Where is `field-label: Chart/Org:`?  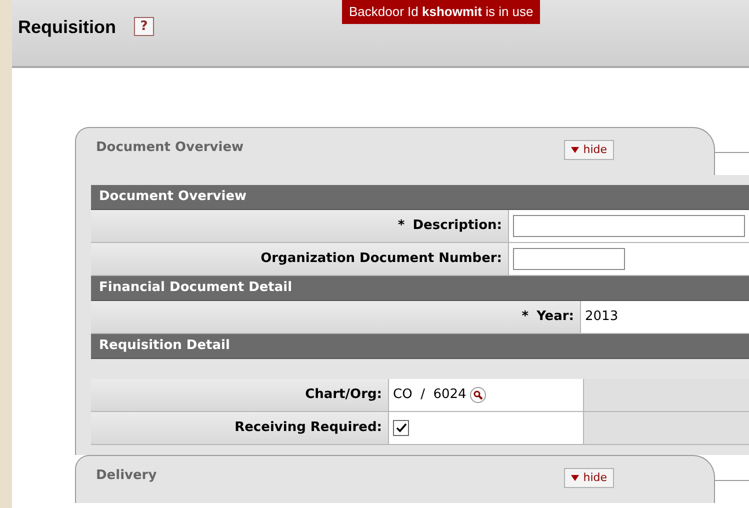
field-label: Chart/Org: is located at coordinates (343, 395).